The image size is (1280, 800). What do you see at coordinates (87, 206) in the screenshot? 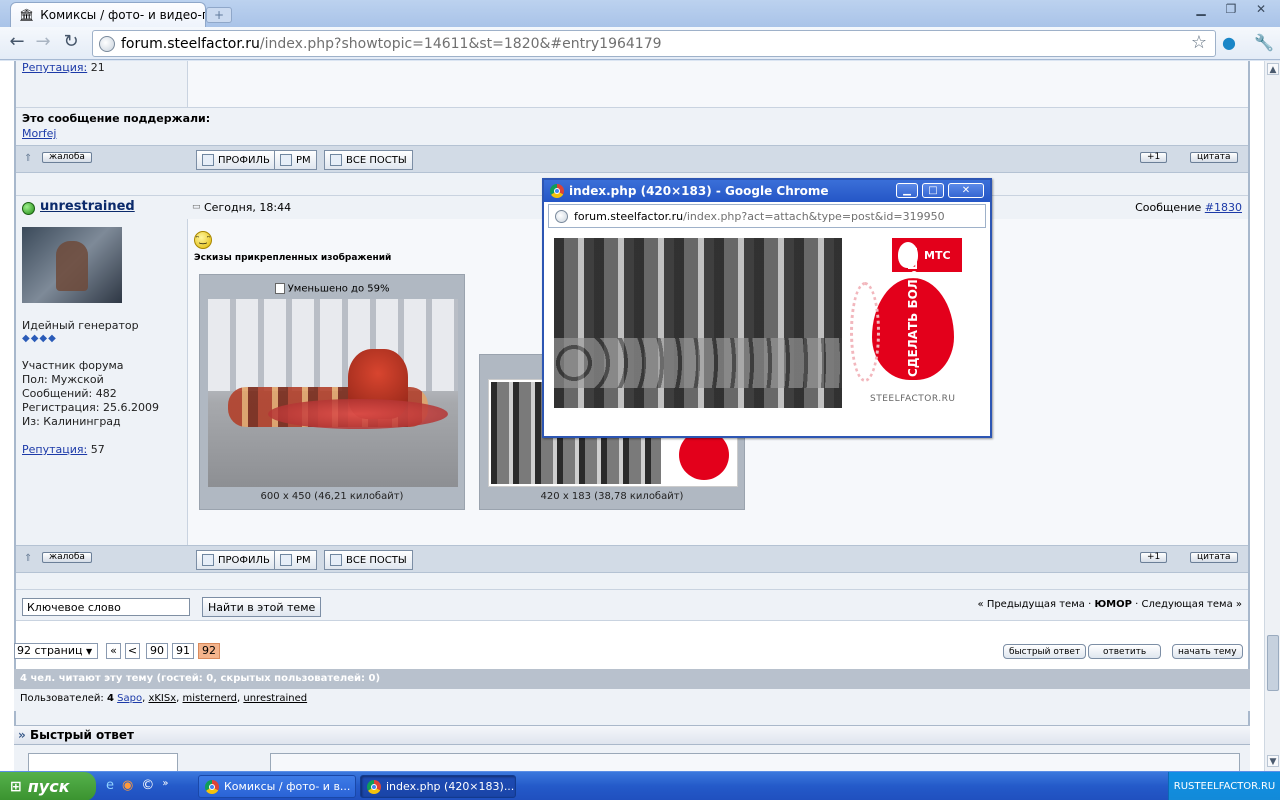
I see `username-link: unrestrained` at bounding box center [87, 206].